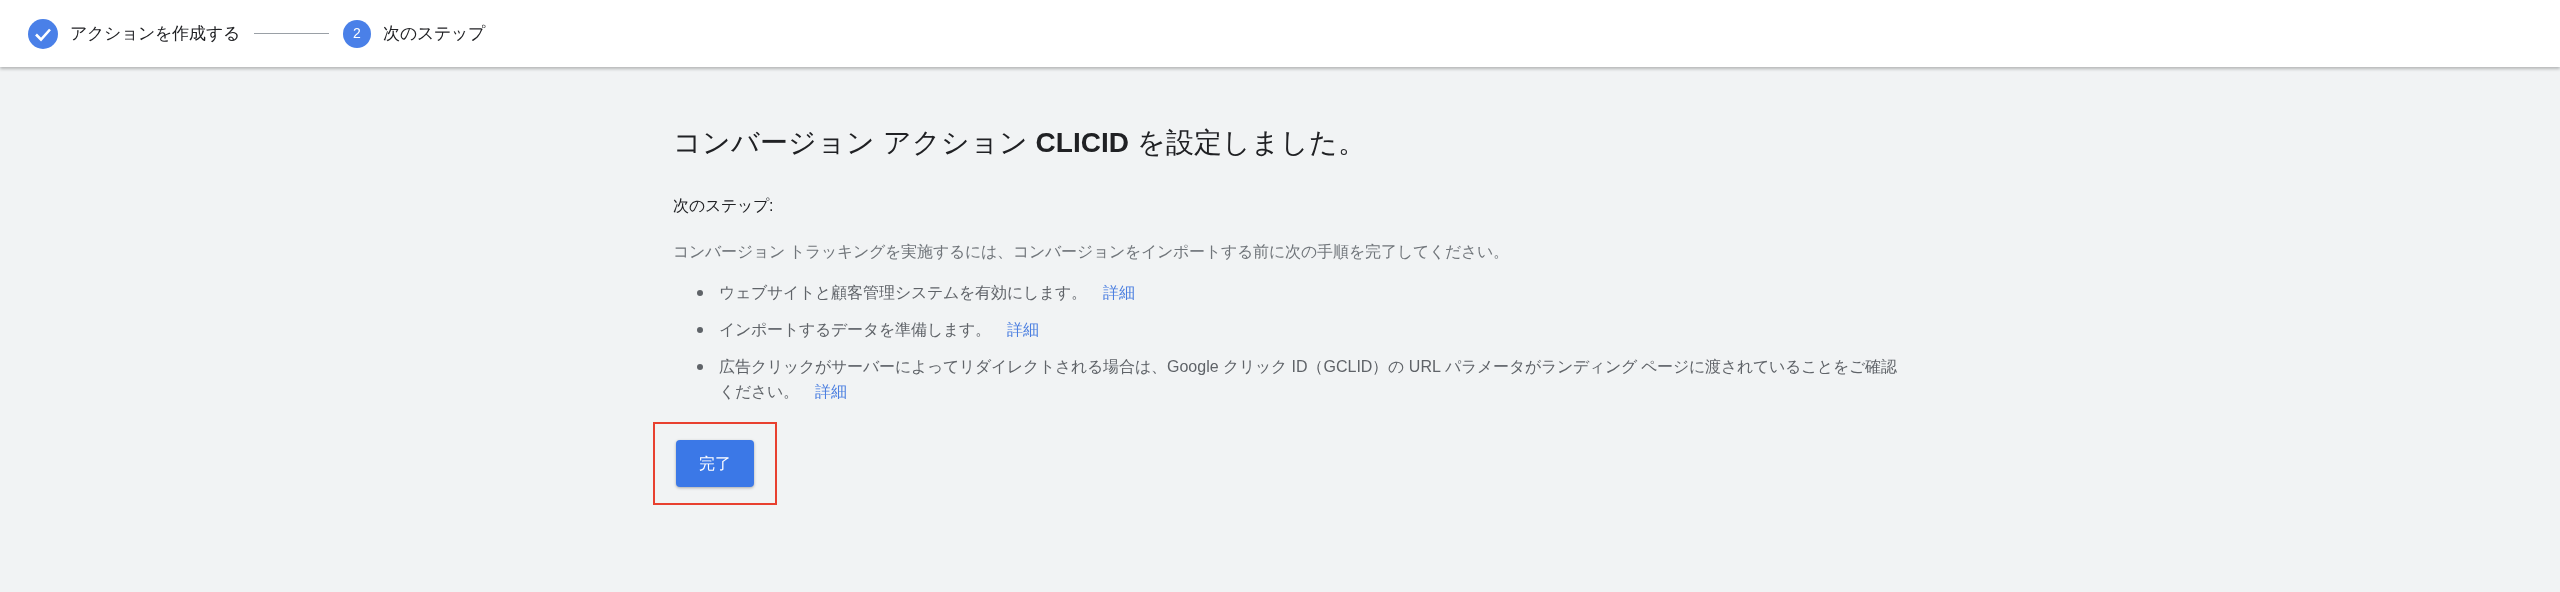 The image size is (2560, 592). Describe the element at coordinates (927, 293) in the screenshot. I see `step-text: ウェブサイトと顧客管理システムを有効にします。 詳細` at that location.